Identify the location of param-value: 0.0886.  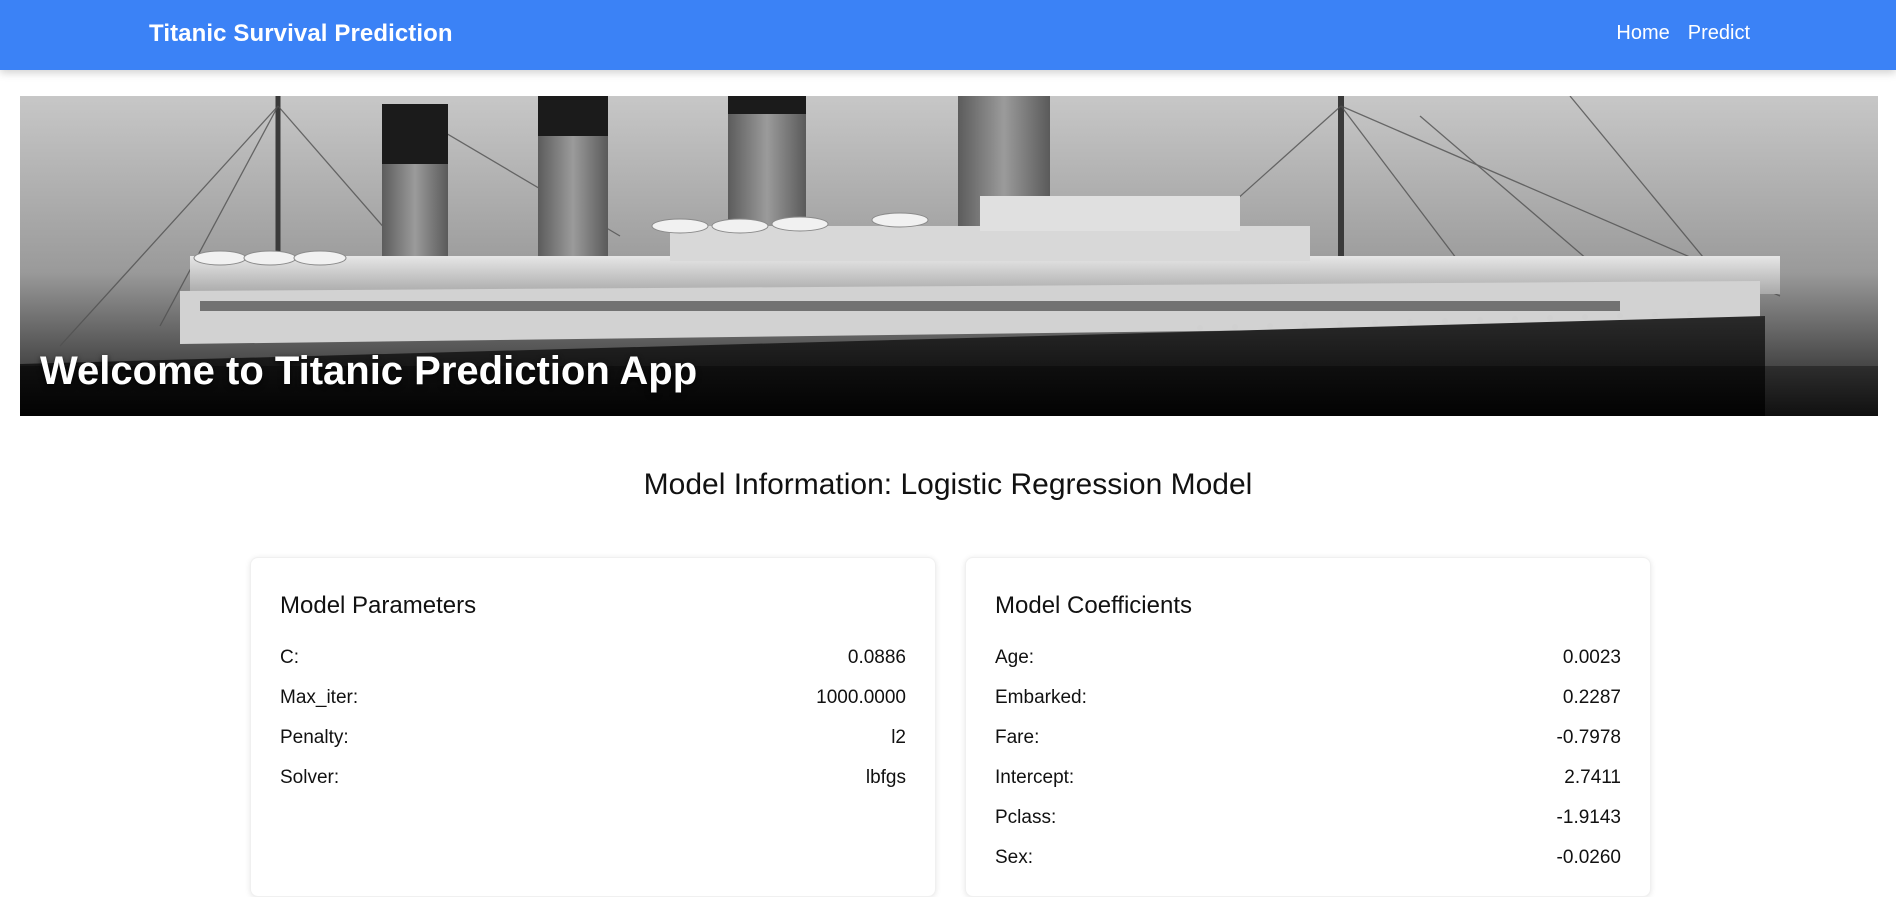
(876, 657).